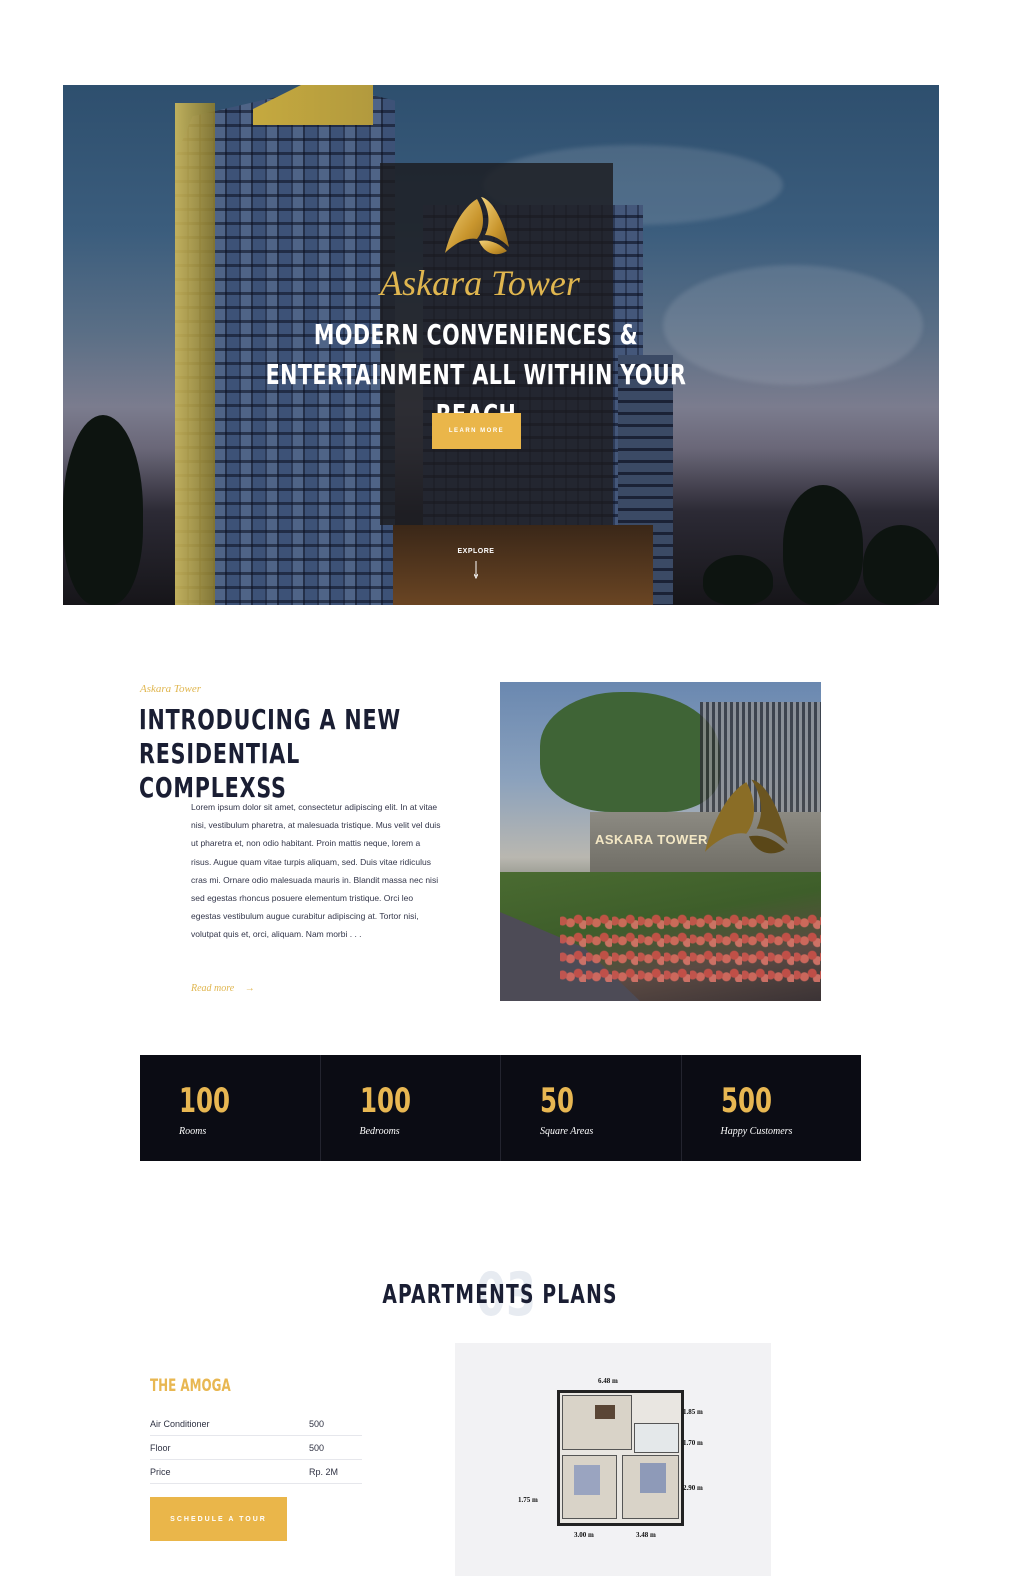  Describe the element at coordinates (605, 1412) in the screenshot. I see `furniture-shape` at that location.